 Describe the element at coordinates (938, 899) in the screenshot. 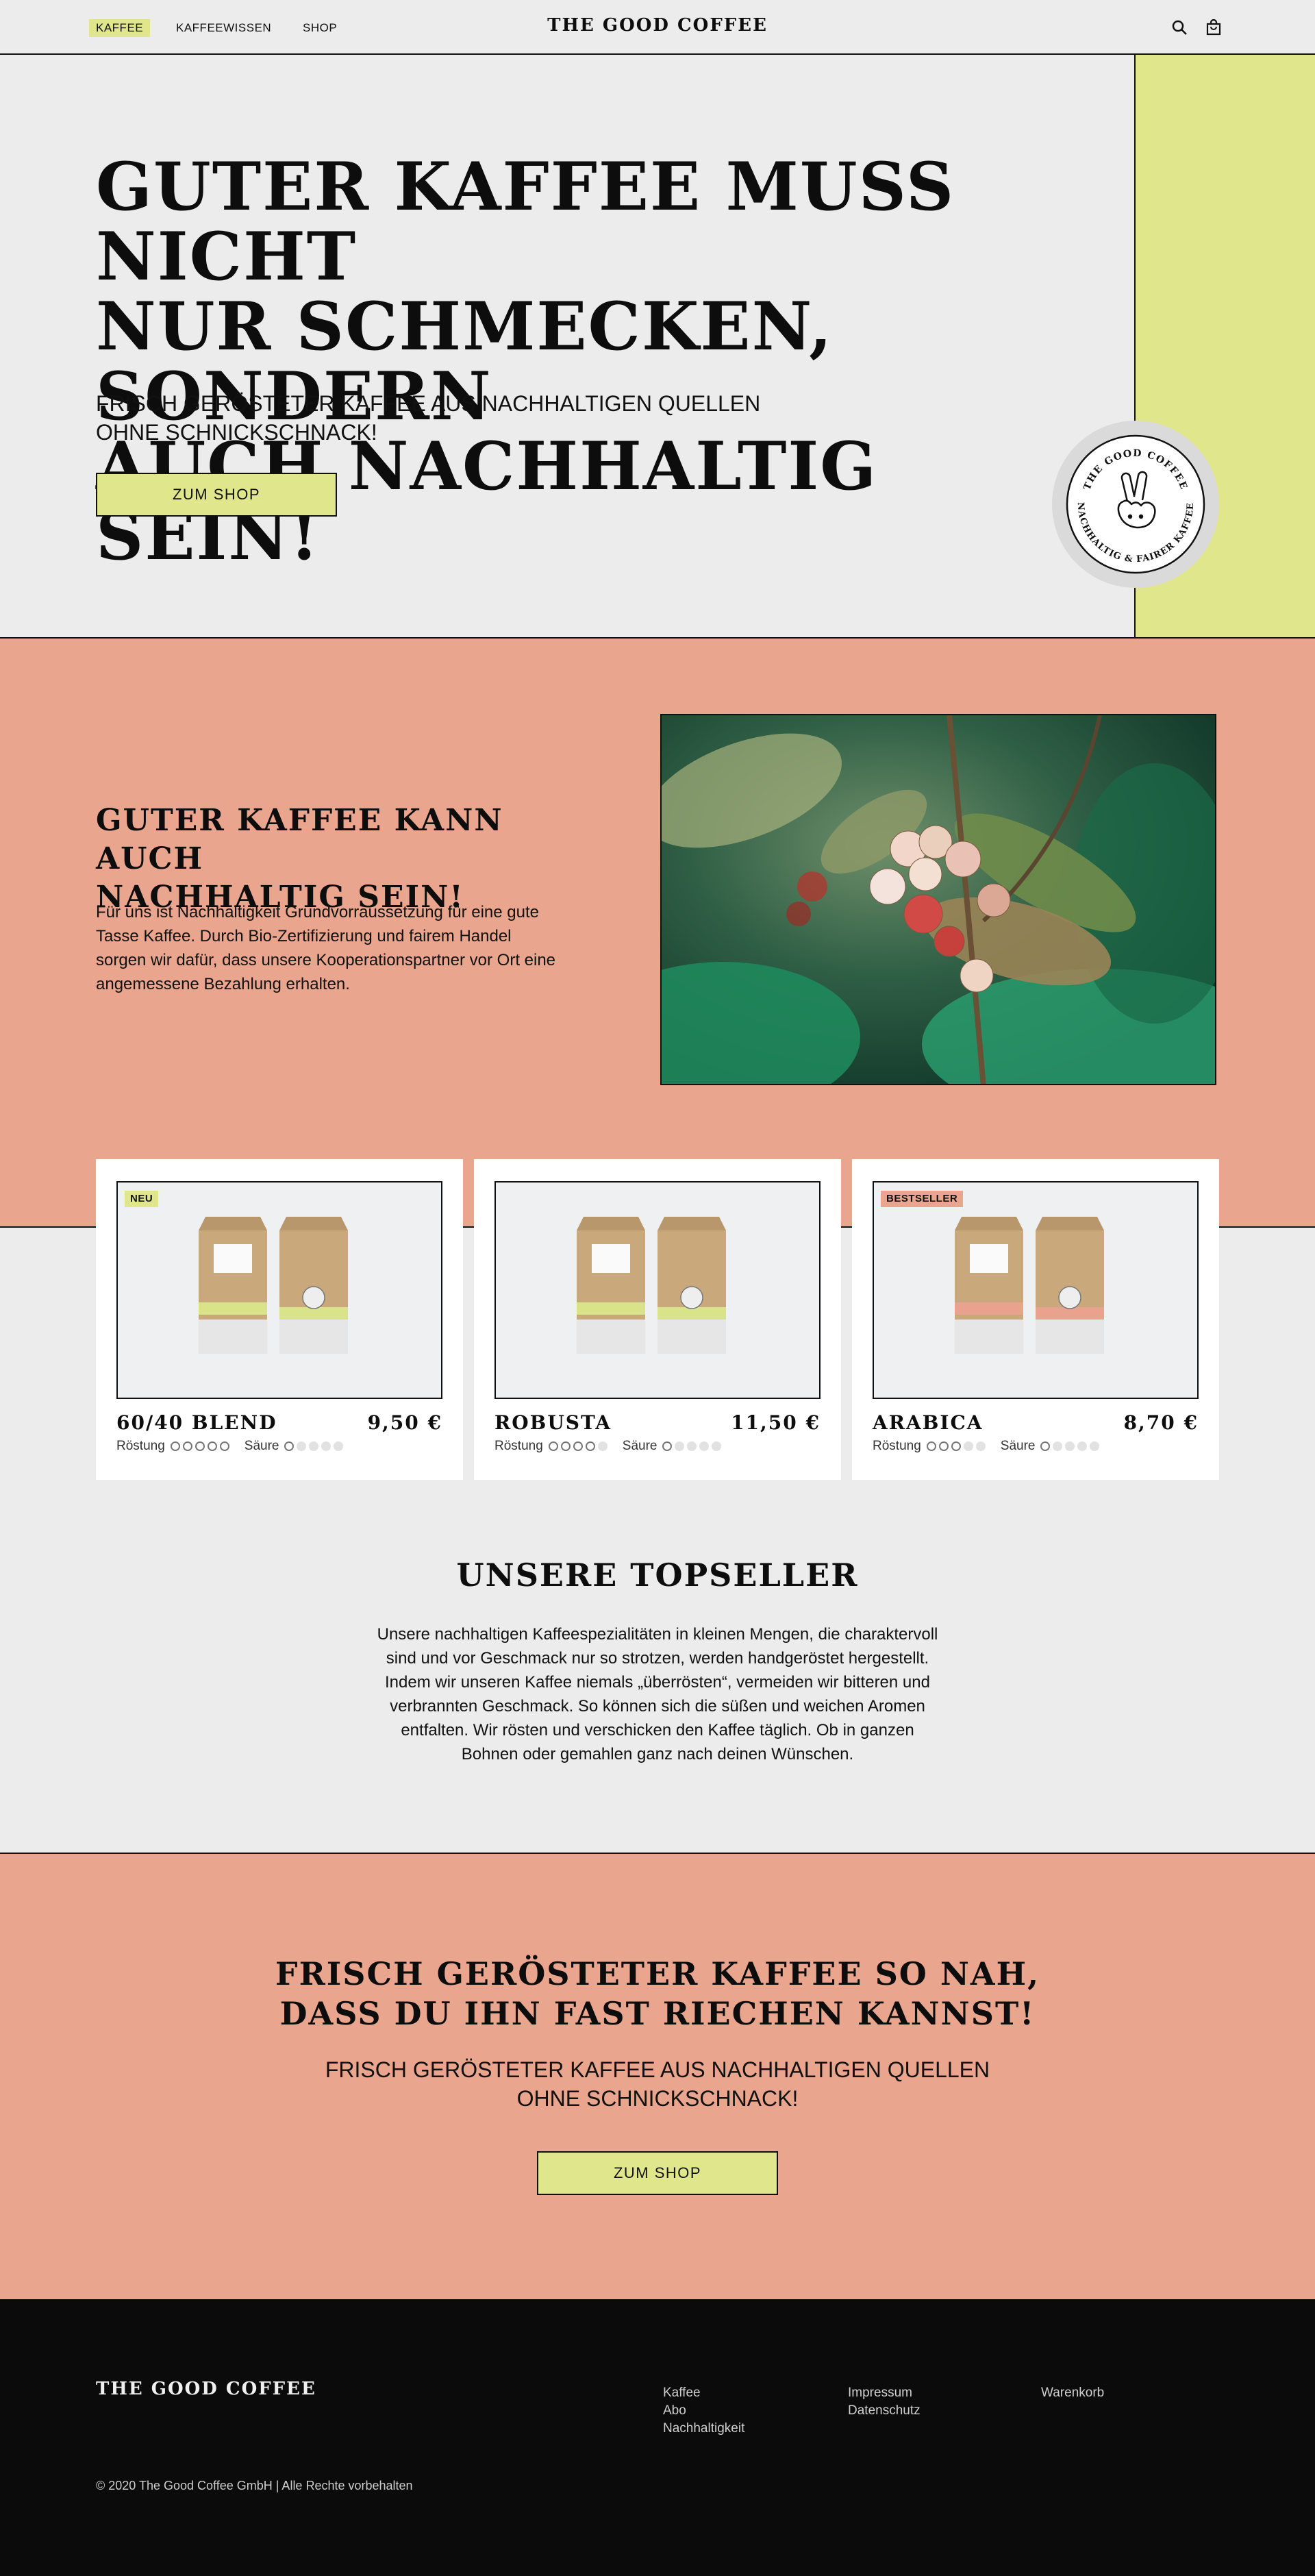

I see `coffee-cherries-photo` at that location.